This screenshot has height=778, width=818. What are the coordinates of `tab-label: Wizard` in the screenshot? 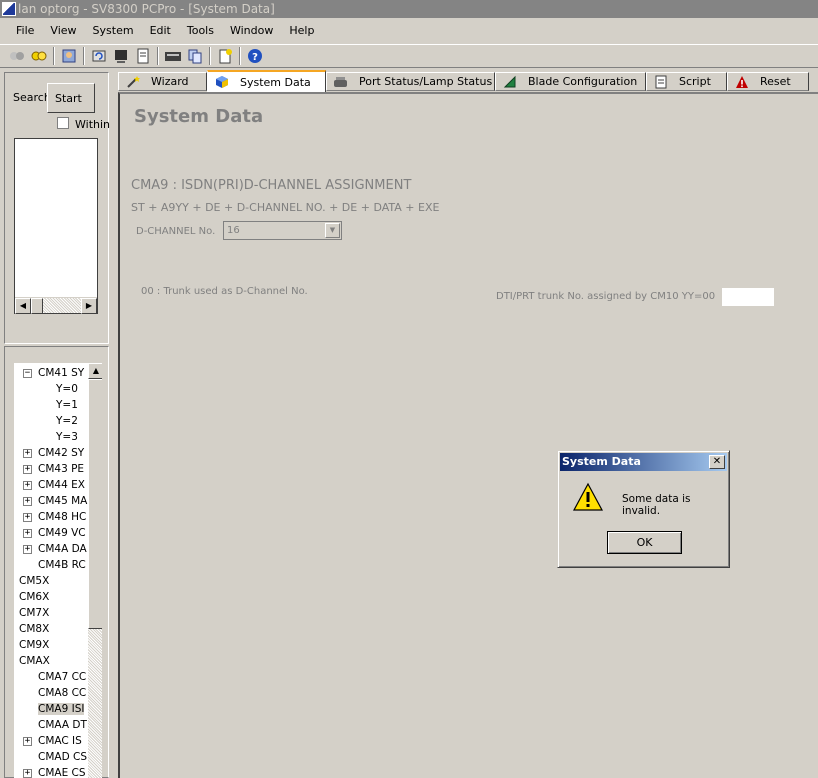 It's located at (170, 81).